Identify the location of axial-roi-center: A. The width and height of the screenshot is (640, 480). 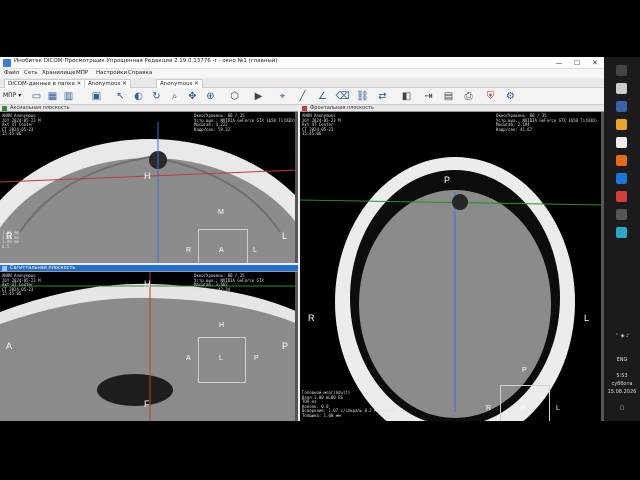
(221, 250).